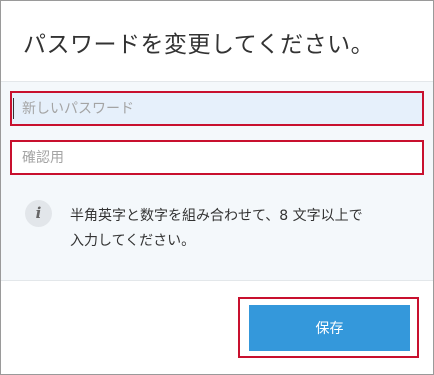 This screenshot has height=375, width=434. I want to click on dialog-title: パスワードを変更してください。, so click(199, 45).